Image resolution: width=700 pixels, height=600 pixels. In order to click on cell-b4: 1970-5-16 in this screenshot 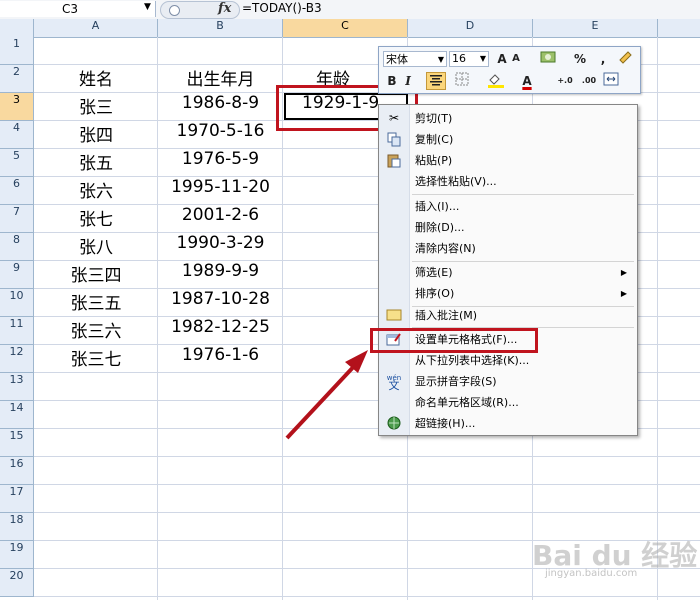, I will do `click(220, 135)`.